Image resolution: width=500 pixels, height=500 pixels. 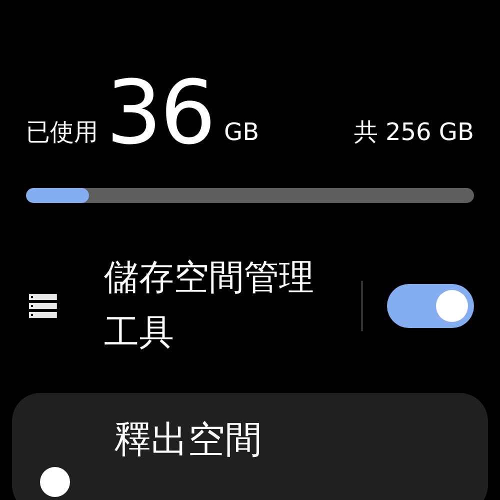 I want to click on storage-list-icon, so click(x=43, y=306).